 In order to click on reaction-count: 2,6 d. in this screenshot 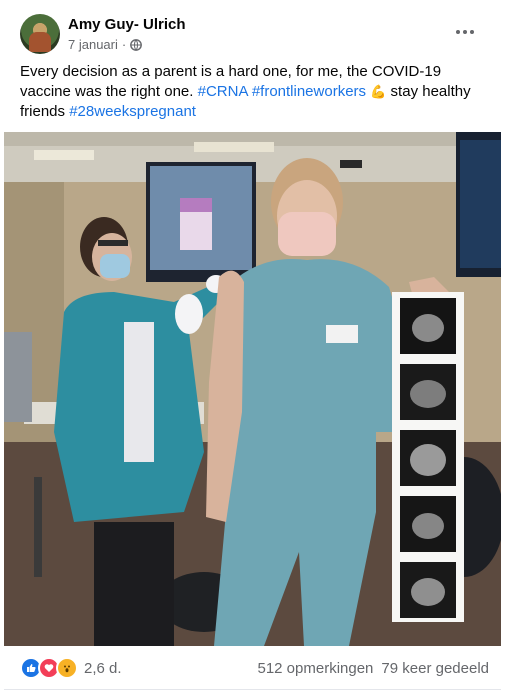, I will do `click(103, 668)`.